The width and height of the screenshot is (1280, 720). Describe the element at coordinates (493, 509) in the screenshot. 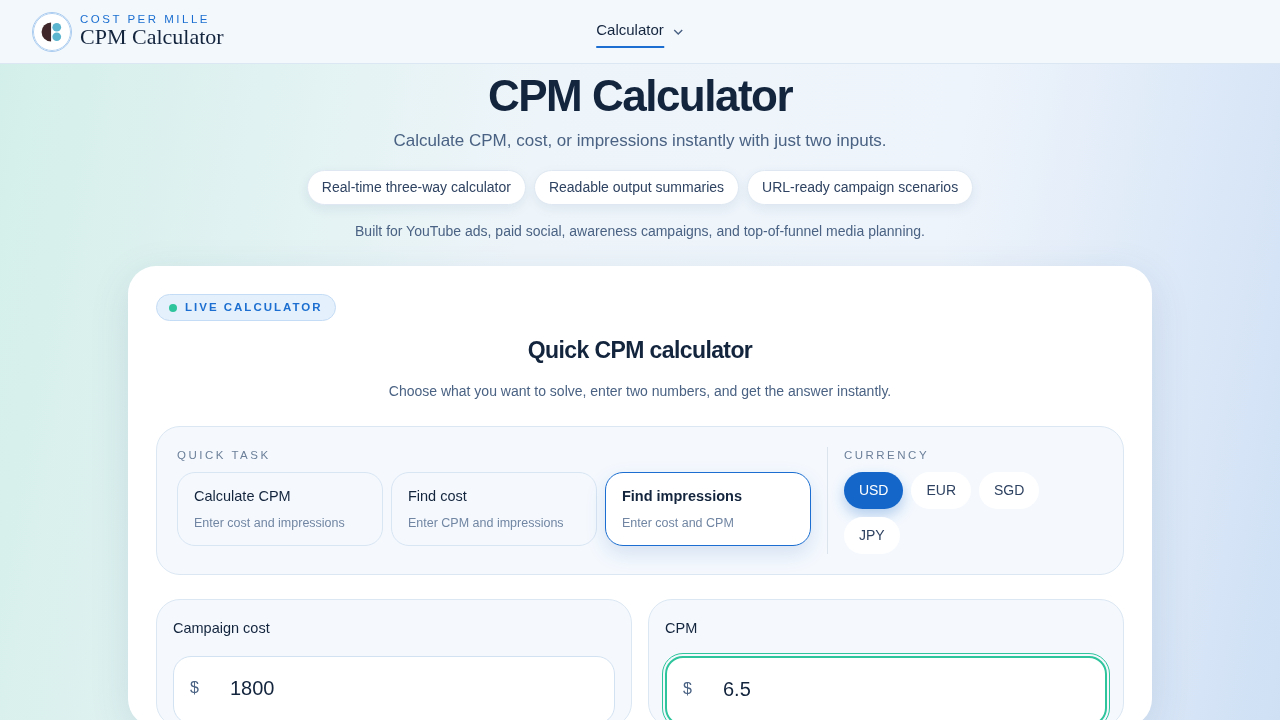

I see `task-option: Find cost Enter CPM and impressions` at that location.